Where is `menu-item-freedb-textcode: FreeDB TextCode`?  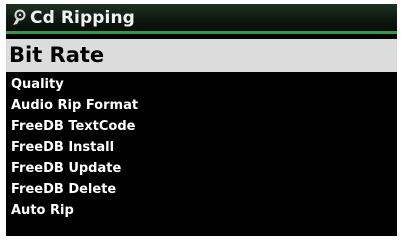 menu-item-freedb-textcode: FreeDB TextCode is located at coordinates (201, 126).